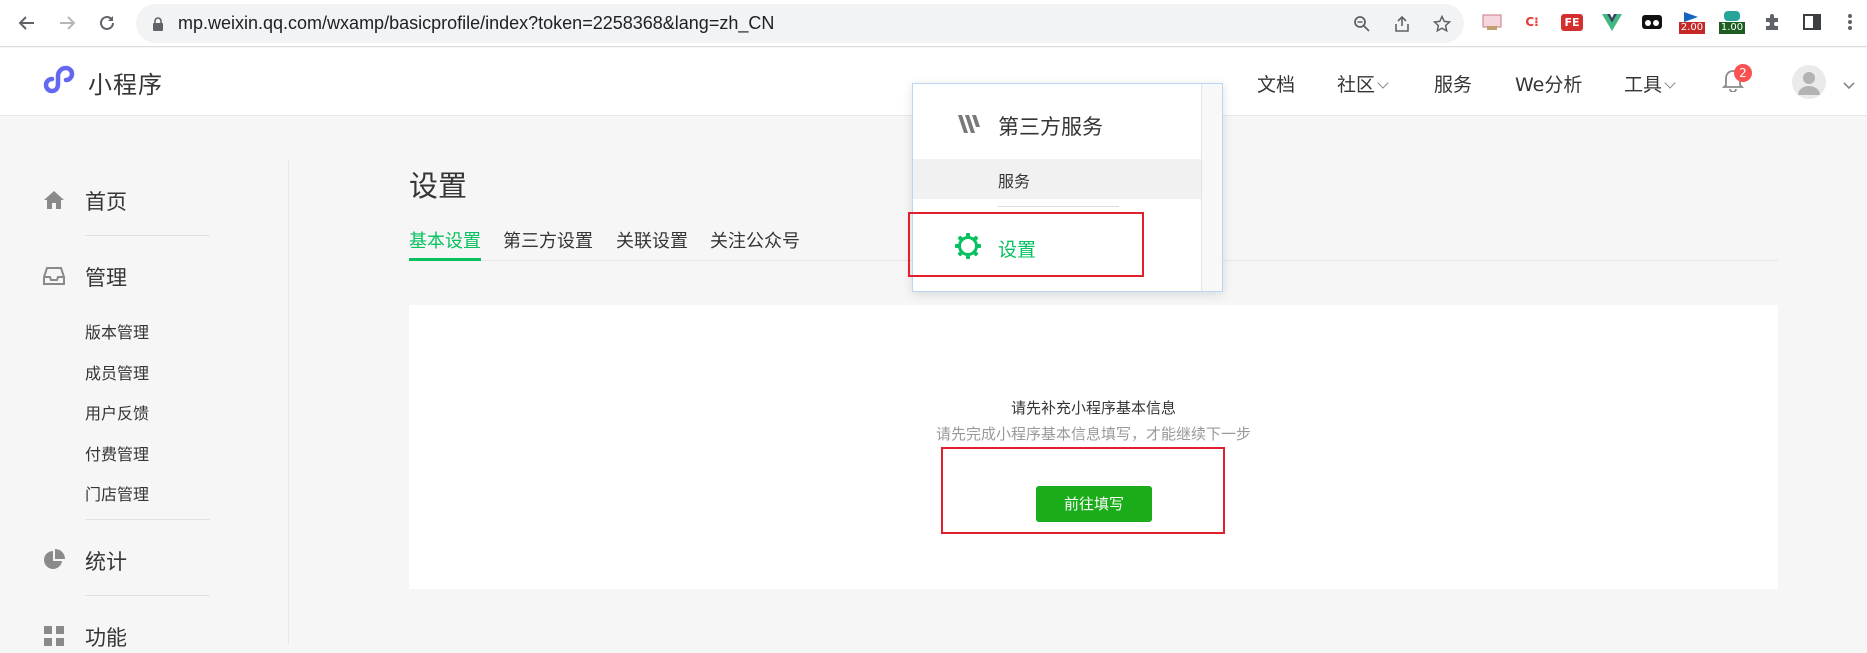 This screenshot has width=1867, height=653. I want to click on nav-community: 社区, so click(1363, 83).